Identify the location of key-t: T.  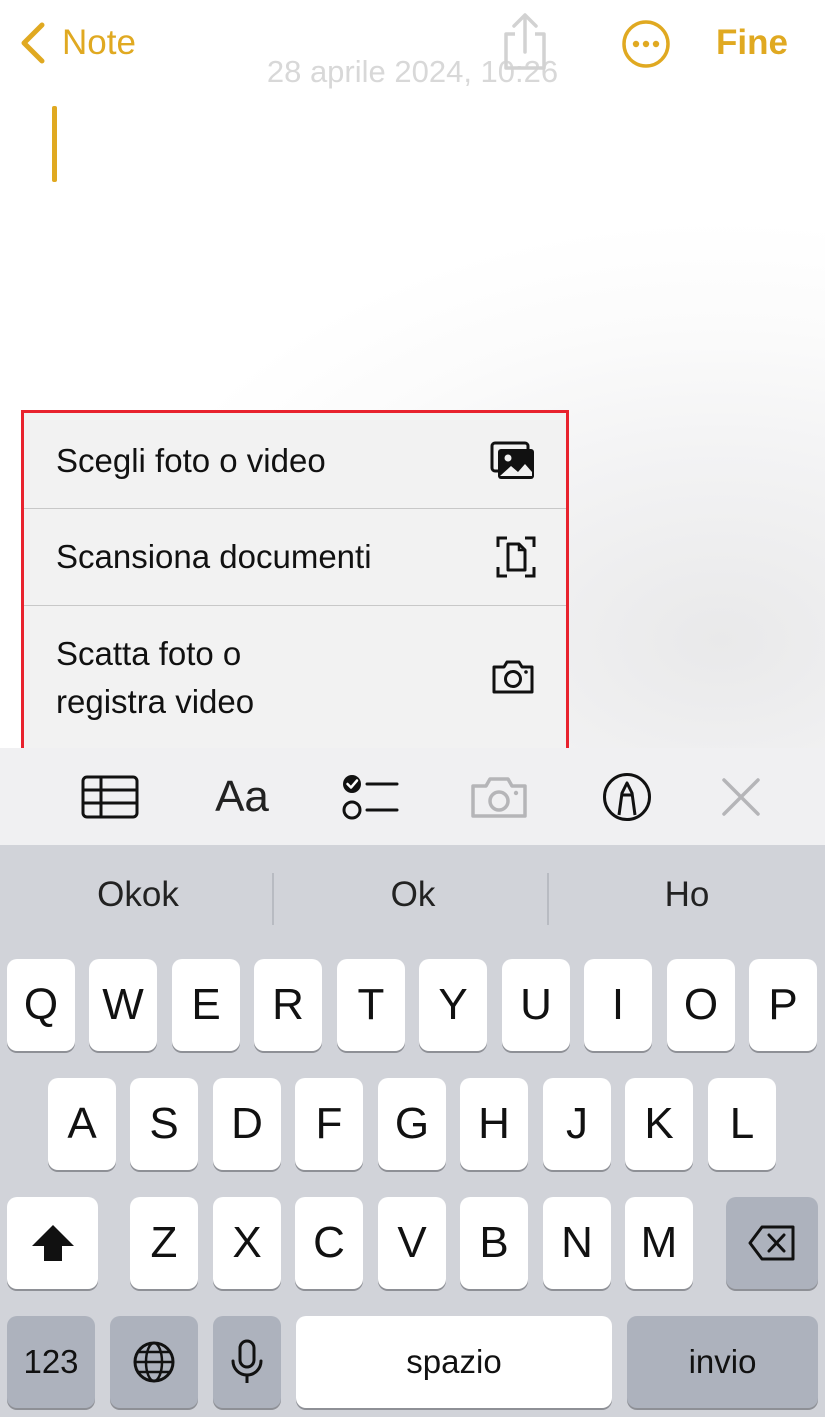
(371, 1005).